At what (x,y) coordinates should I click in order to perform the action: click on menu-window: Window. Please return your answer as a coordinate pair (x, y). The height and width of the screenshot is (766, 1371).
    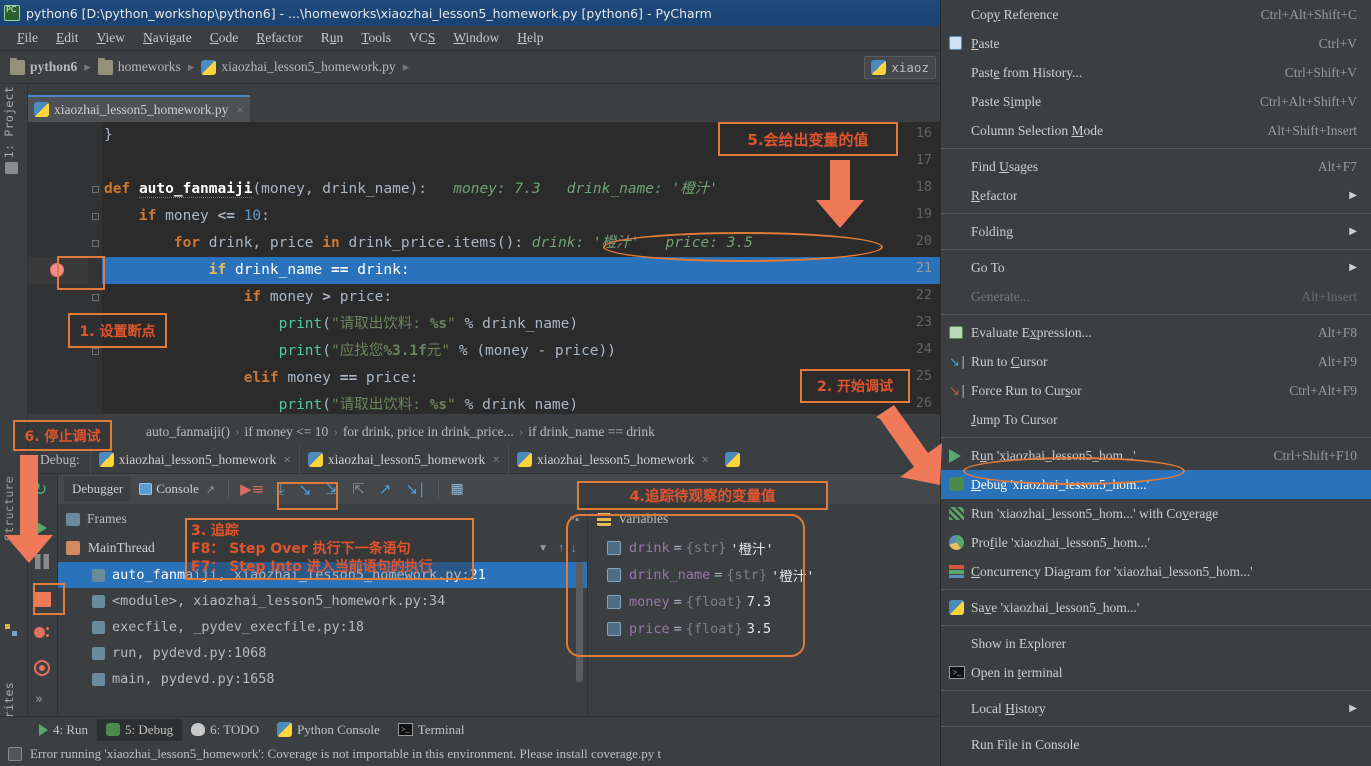
    Looking at the image, I should click on (476, 38).